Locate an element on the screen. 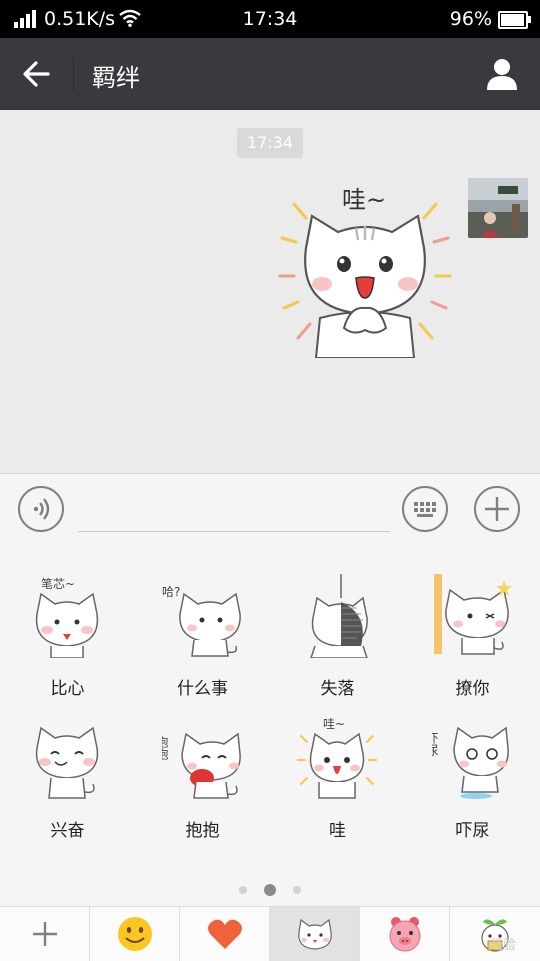 The image size is (540, 961). tab-emoji is located at coordinates (135, 934).